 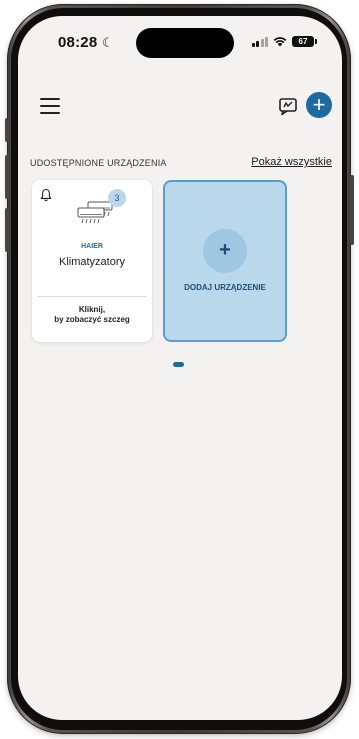 I want to click on volume-up-button, so click(x=7, y=177).